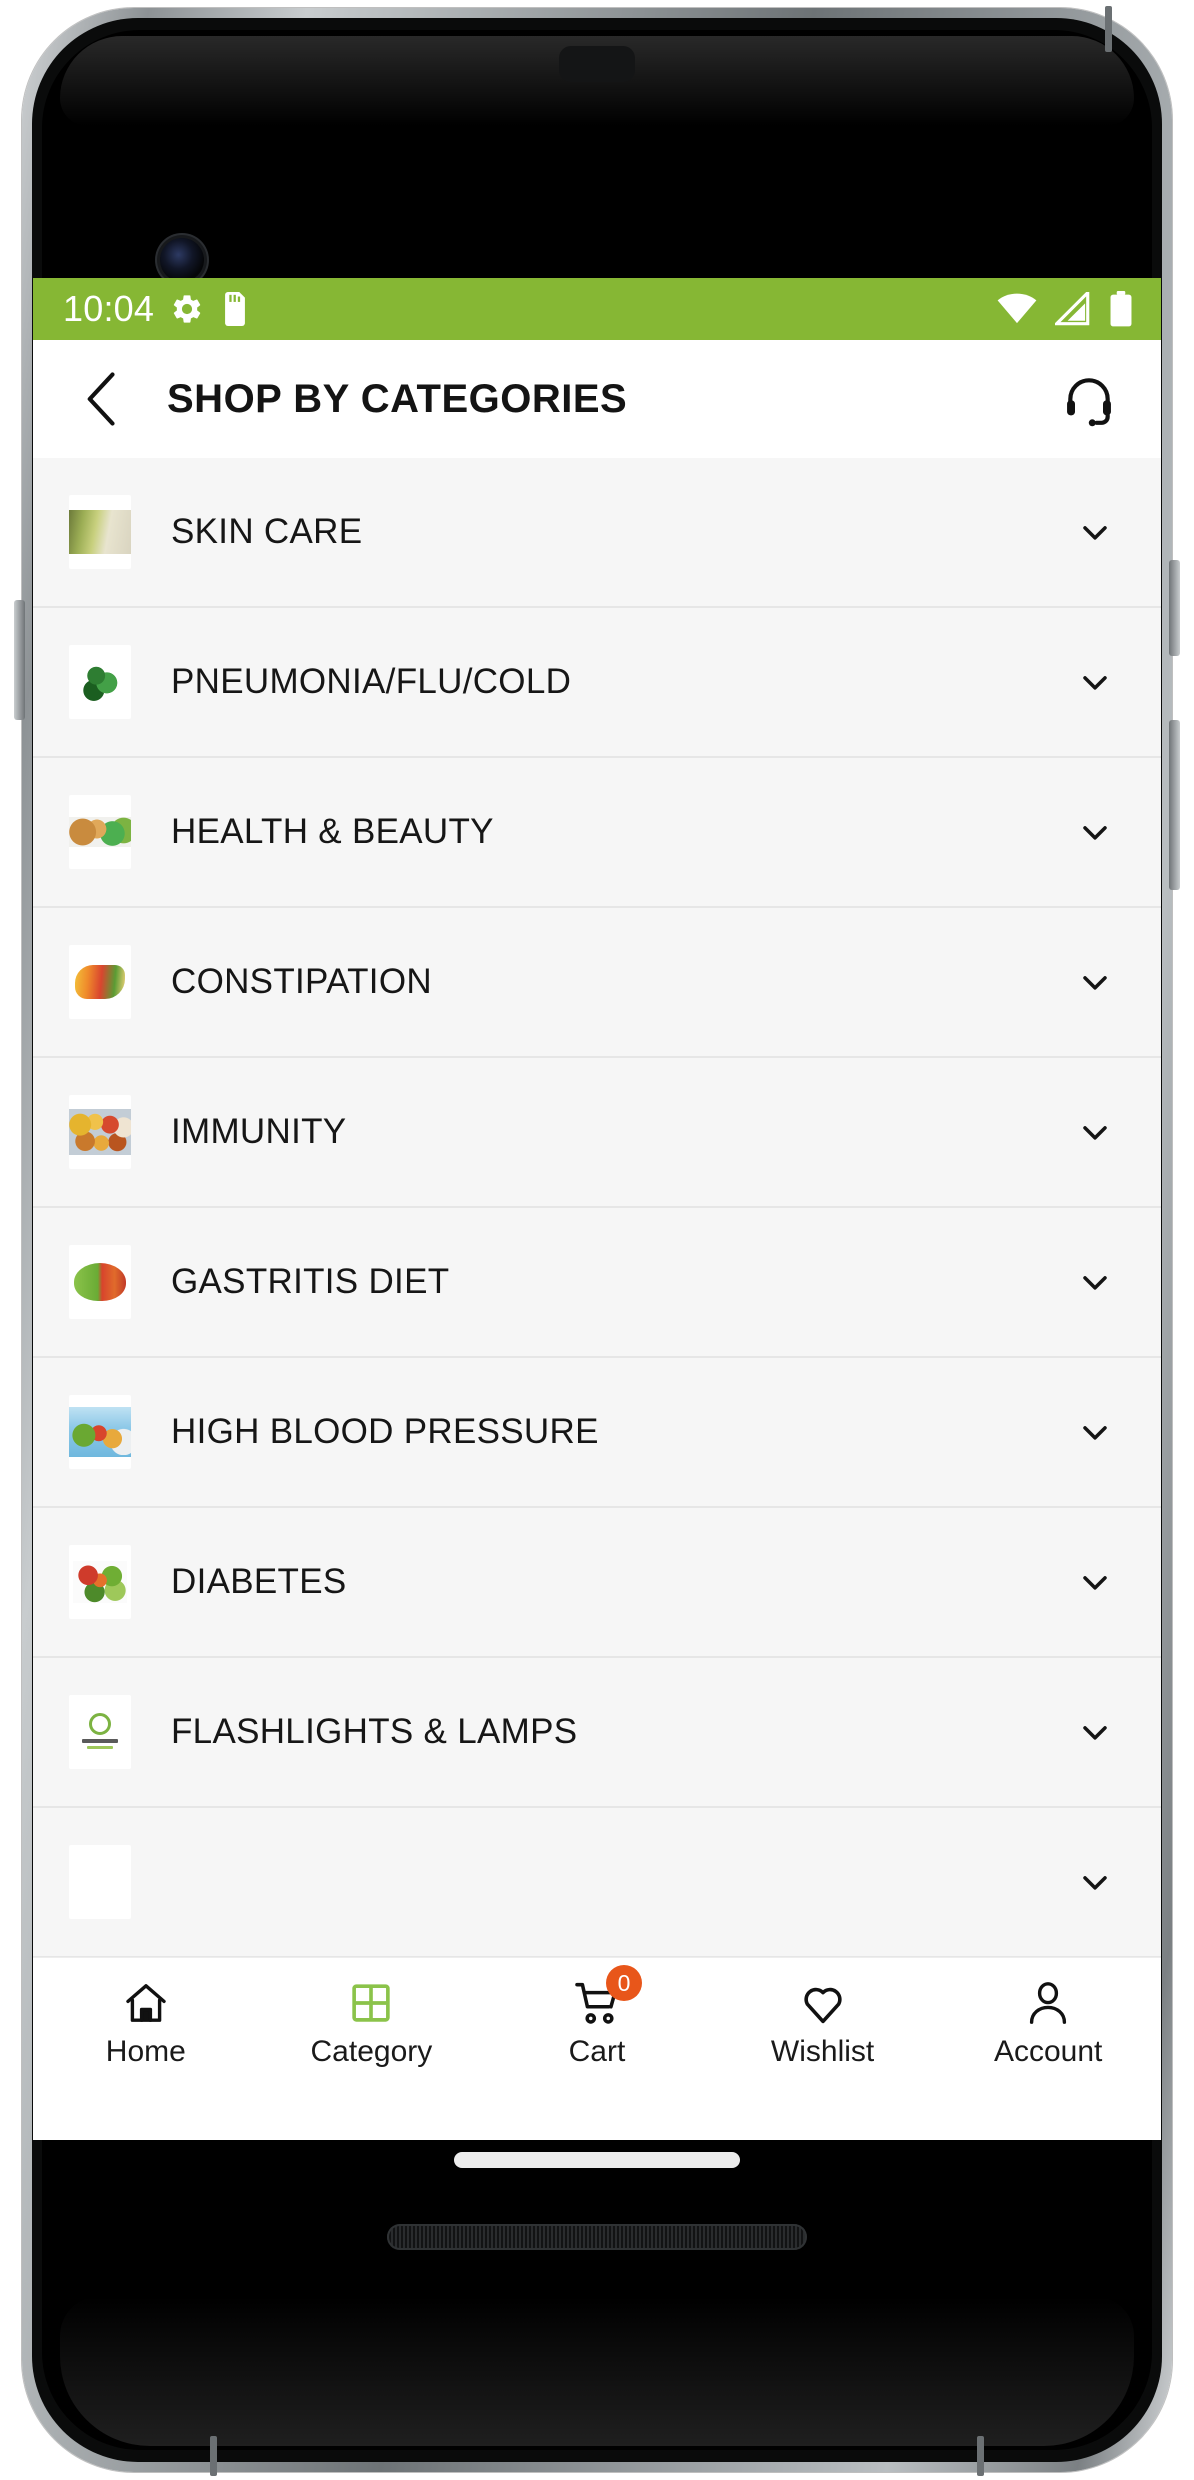 The height and width of the screenshot is (2480, 1194). Describe the element at coordinates (597, 309) in the screenshot. I see `status-bar: 10:04` at that location.